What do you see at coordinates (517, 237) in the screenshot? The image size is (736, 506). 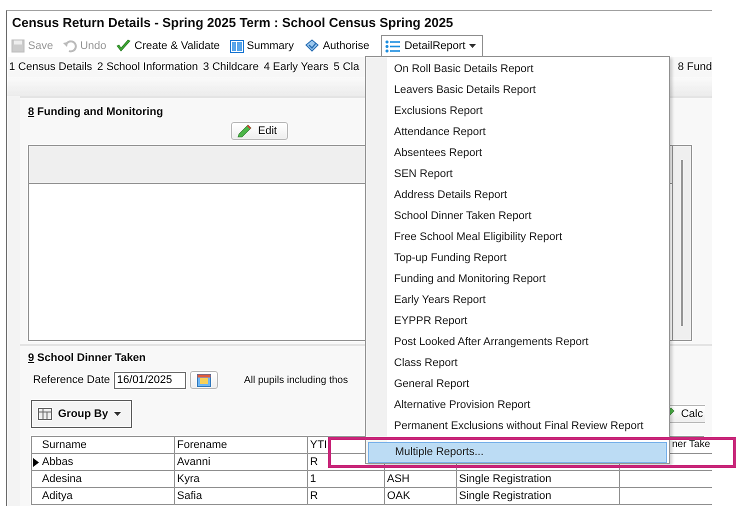 I see `menu-item: Free School Meal Eligibility Report` at bounding box center [517, 237].